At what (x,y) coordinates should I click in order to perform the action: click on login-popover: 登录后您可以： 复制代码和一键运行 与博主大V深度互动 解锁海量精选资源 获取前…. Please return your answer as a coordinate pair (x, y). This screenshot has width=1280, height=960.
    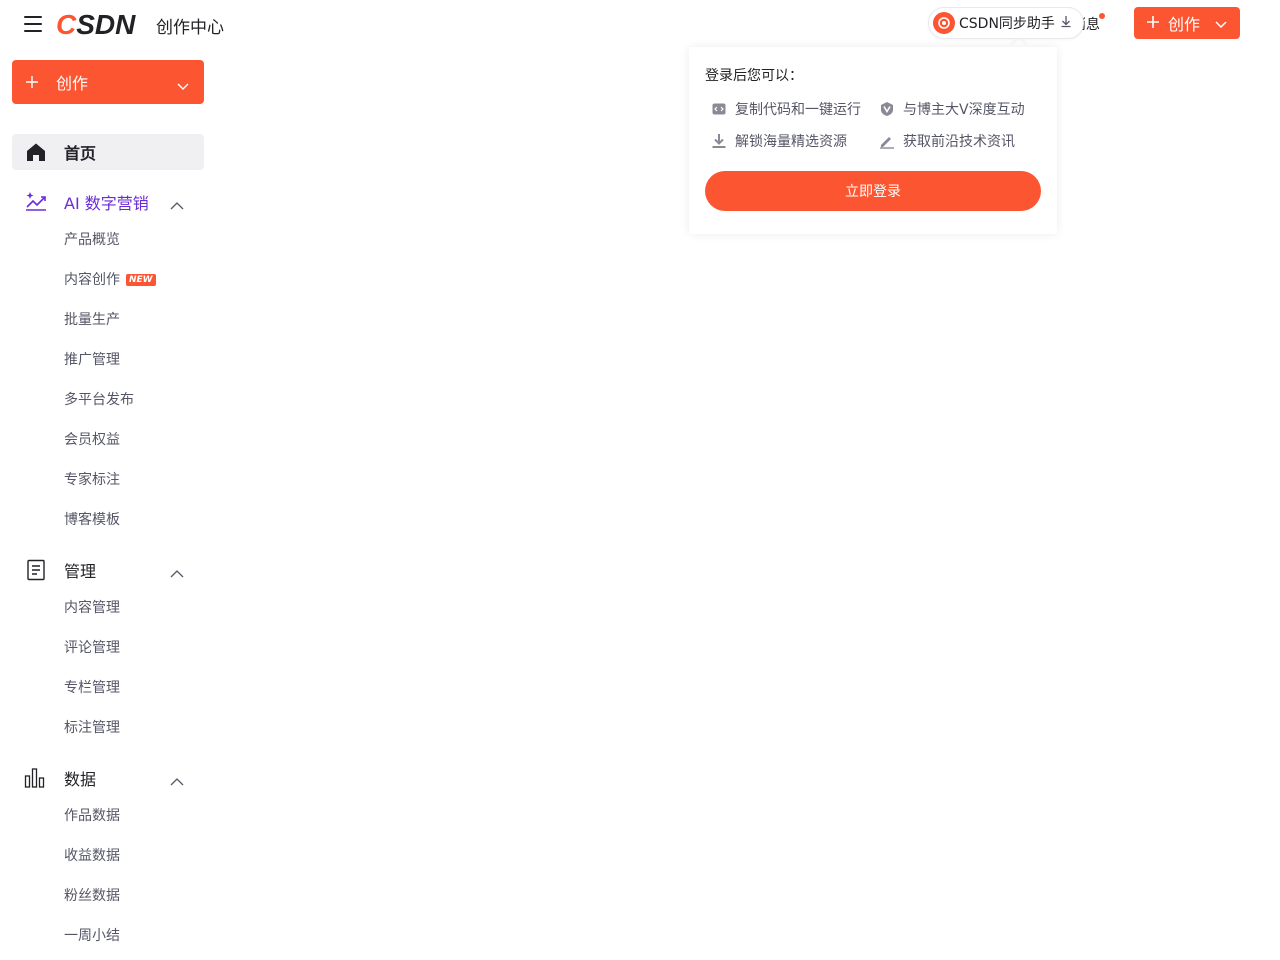
    Looking at the image, I should click on (873, 140).